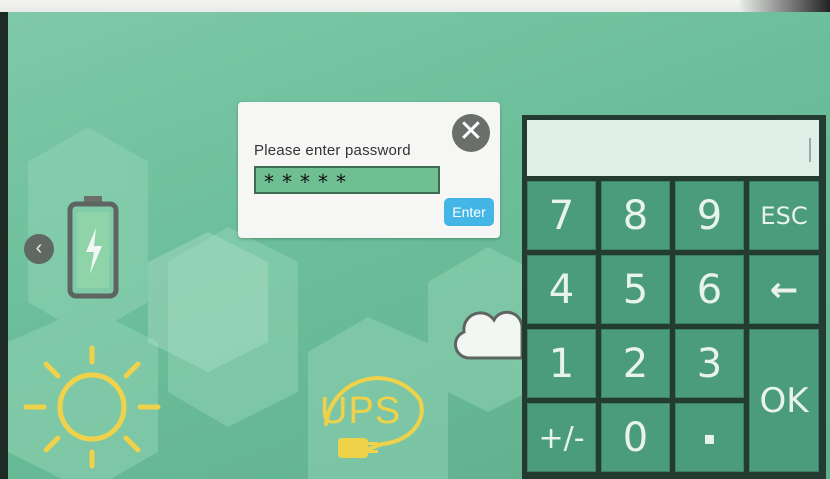  What do you see at coordinates (673, 148) in the screenshot?
I see `keypad-display` at bounding box center [673, 148].